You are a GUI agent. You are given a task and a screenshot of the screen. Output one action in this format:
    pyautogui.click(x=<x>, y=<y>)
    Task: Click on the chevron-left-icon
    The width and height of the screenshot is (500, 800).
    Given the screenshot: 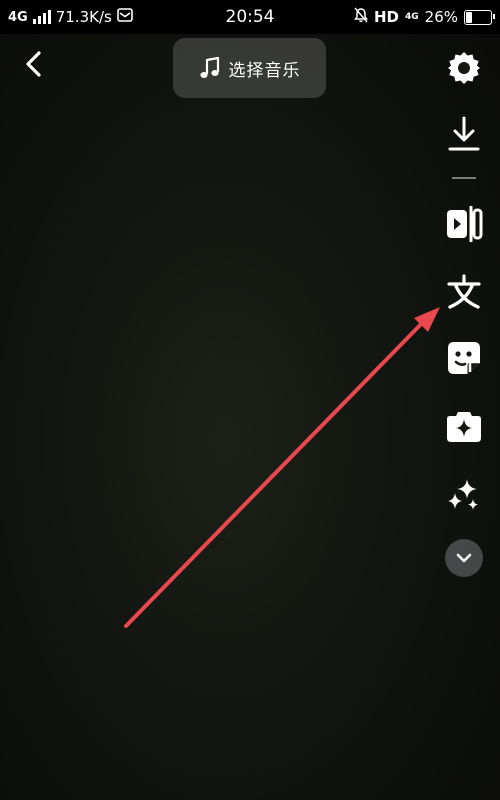 What is the action you would take?
    pyautogui.click(x=33, y=64)
    